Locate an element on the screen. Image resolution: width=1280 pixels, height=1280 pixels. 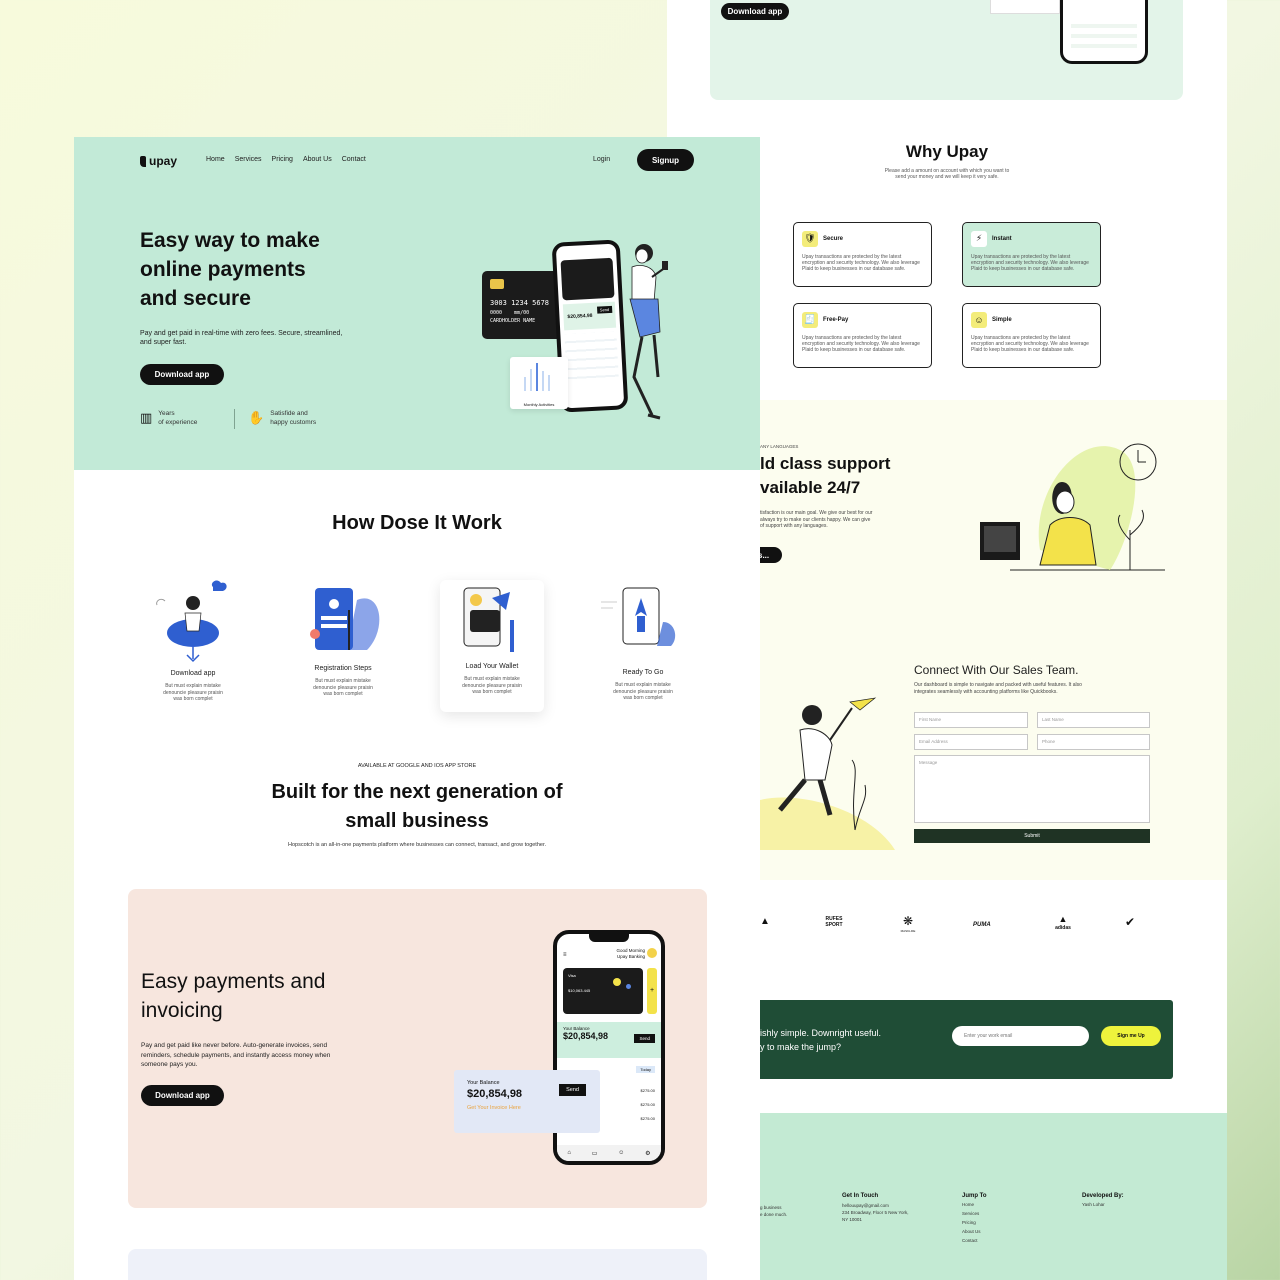
last-name-input: Last Name is located at coordinates (1093, 720).